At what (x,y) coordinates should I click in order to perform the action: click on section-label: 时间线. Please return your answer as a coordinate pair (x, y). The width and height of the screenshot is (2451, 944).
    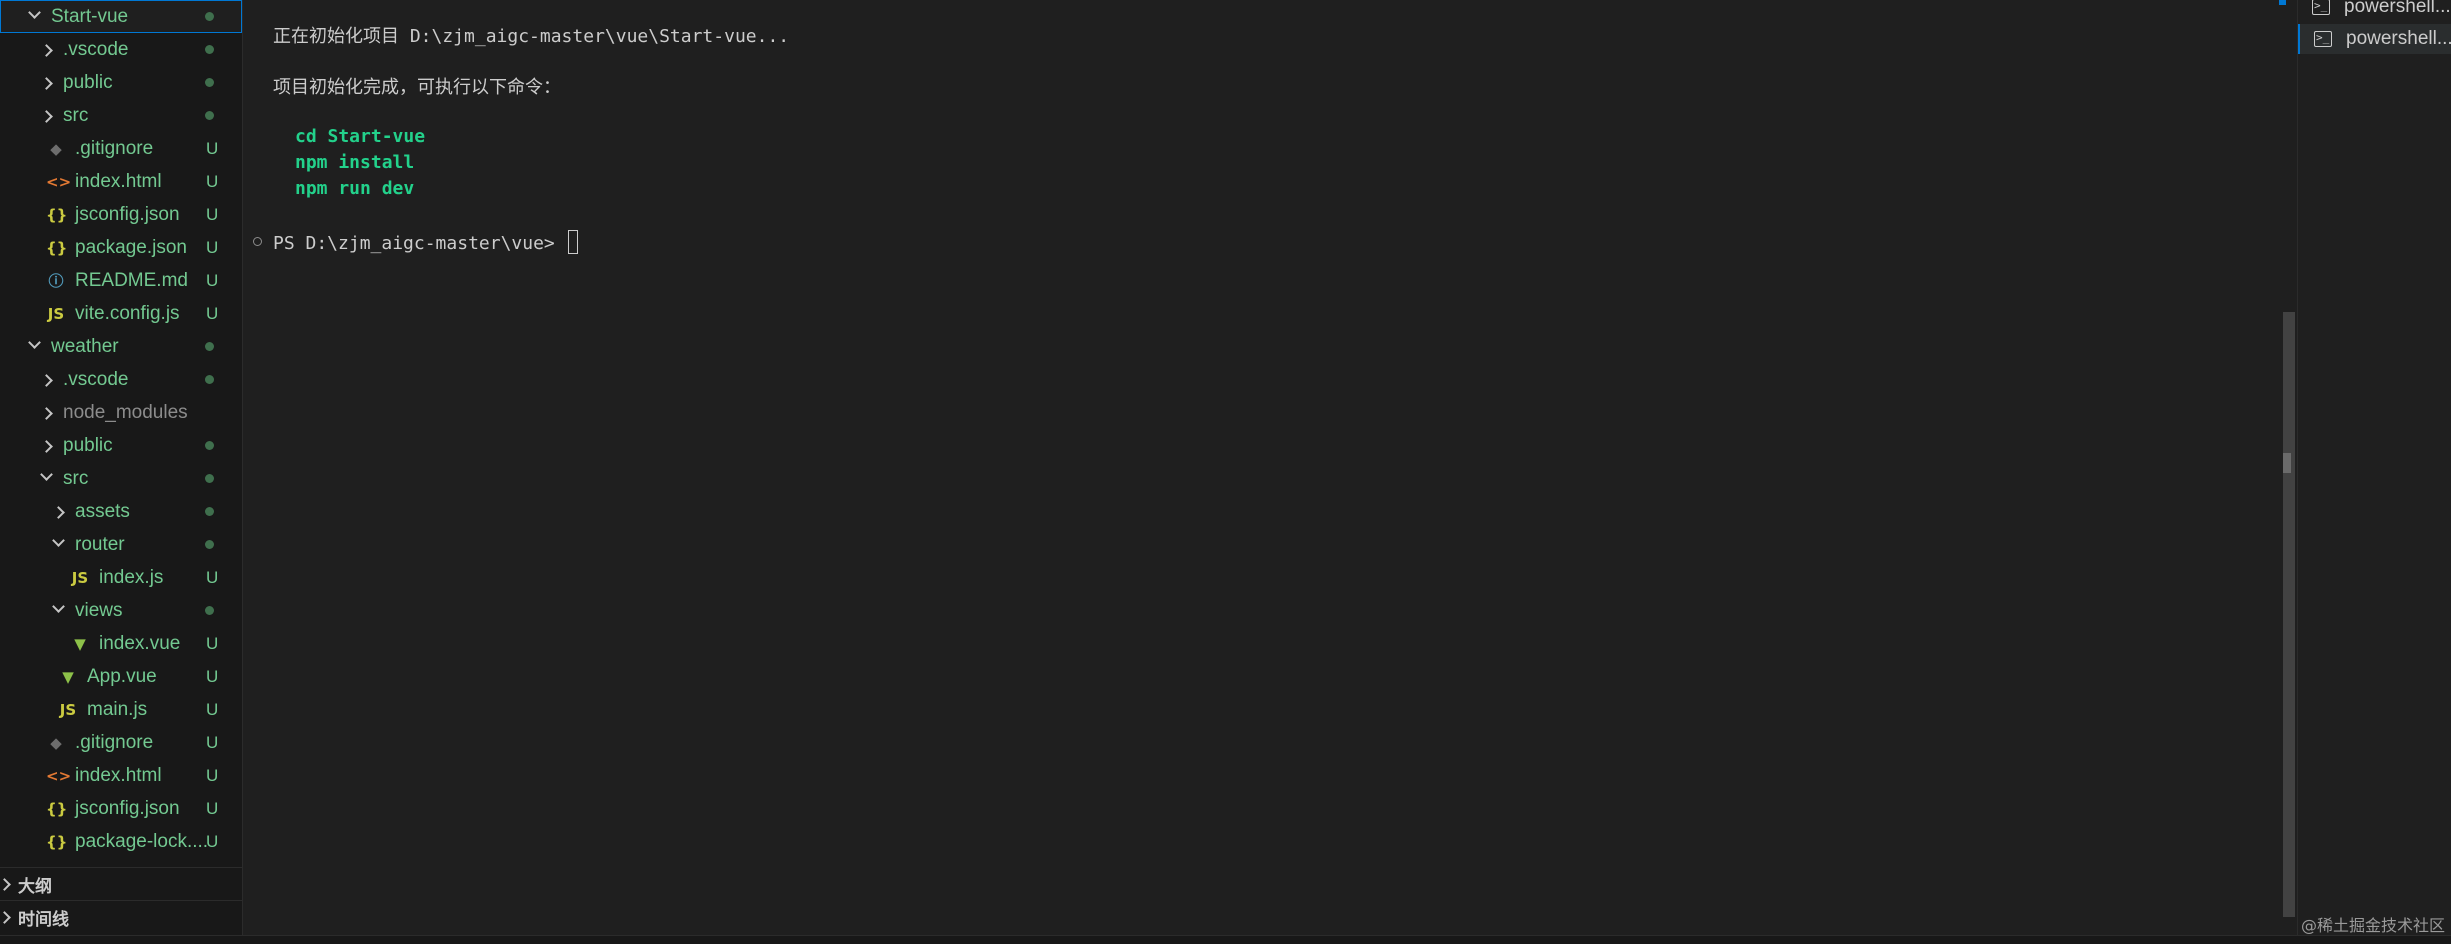
    Looking at the image, I should click on (43, 919).